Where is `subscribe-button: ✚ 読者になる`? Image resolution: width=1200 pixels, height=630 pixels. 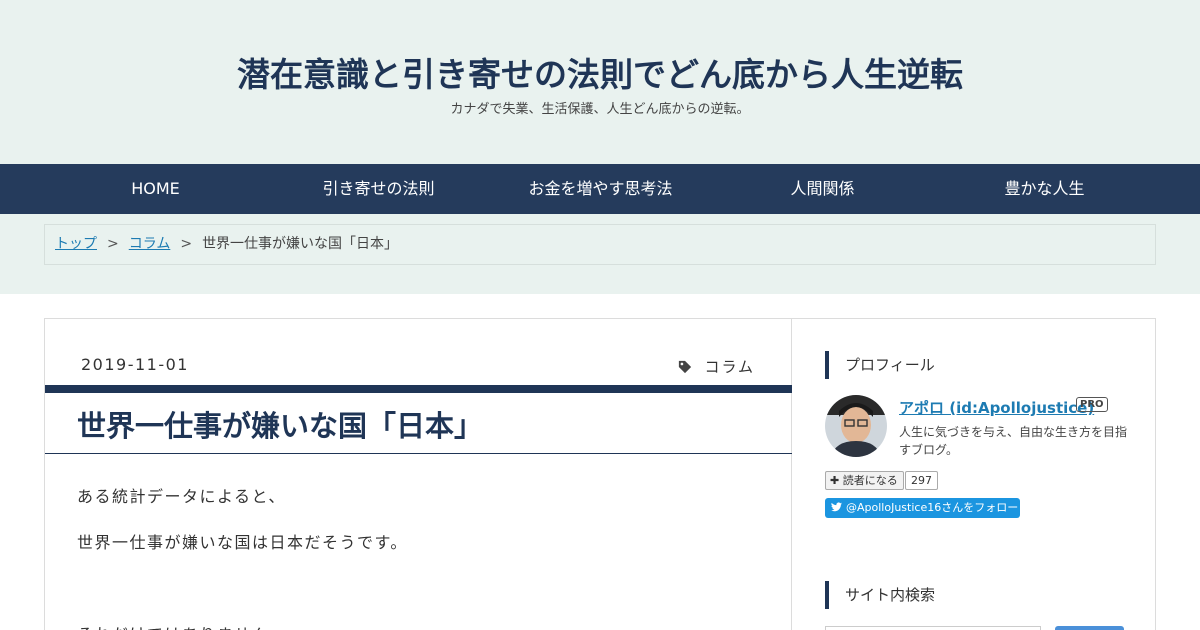
subscribe-button: ✚ 読者になる is located at coordinates (864, 480).